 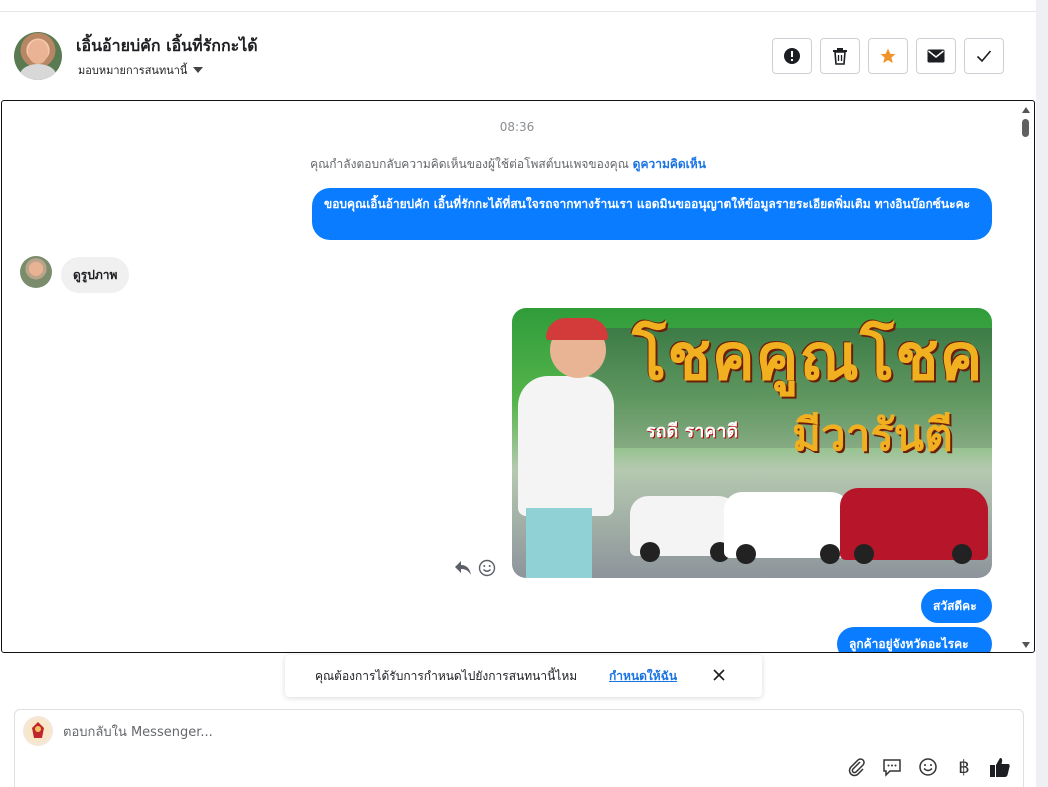 I want to click on saved-reply-icon, so click(x=892, y=767).